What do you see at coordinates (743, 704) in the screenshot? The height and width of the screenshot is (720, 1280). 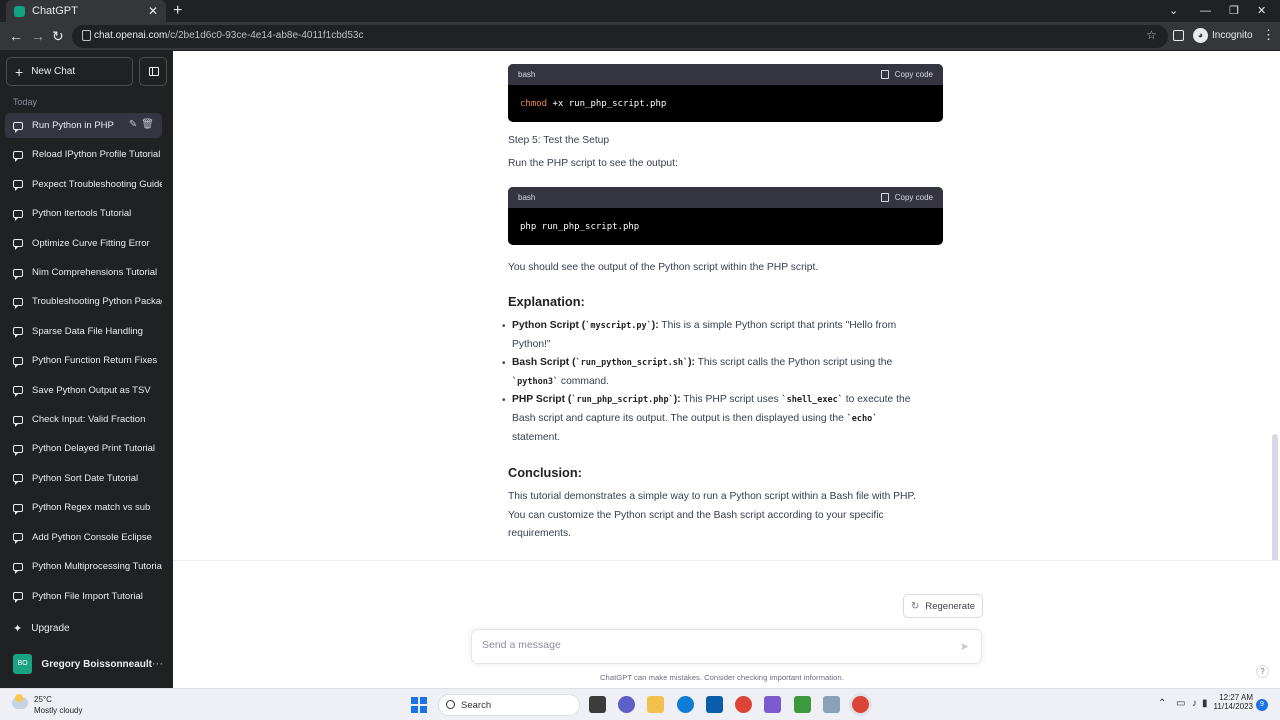 I see `chrome-icon` at bounding box center [743, 704].